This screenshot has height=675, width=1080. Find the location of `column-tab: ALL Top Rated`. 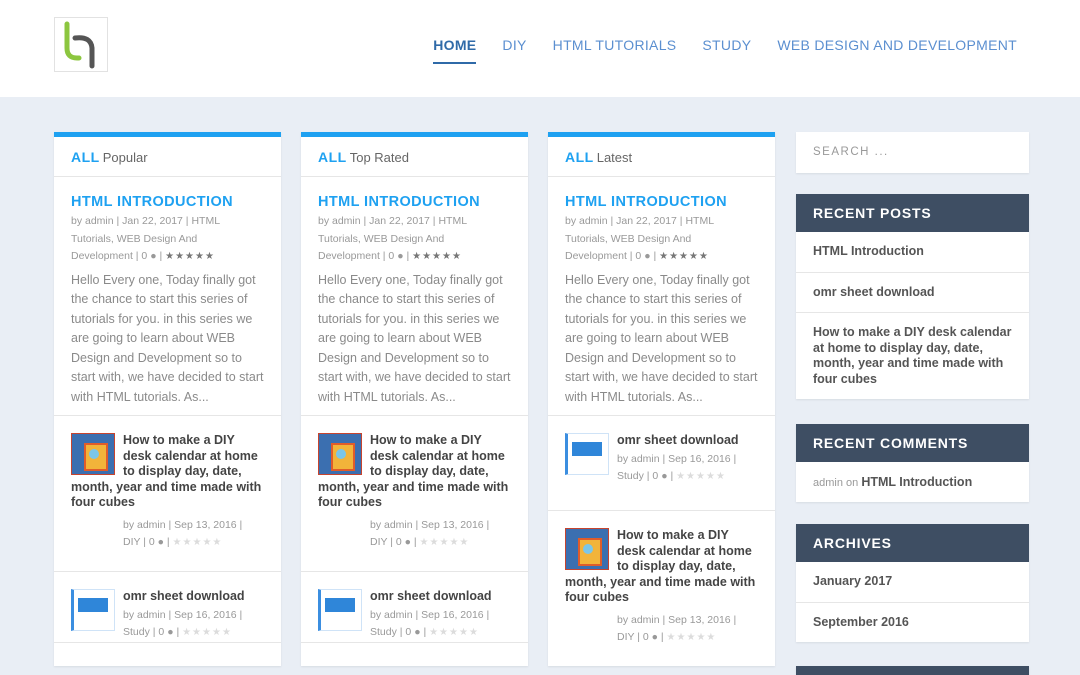

column-tab: ALL Top Rated is located at coordinates (414, 157).